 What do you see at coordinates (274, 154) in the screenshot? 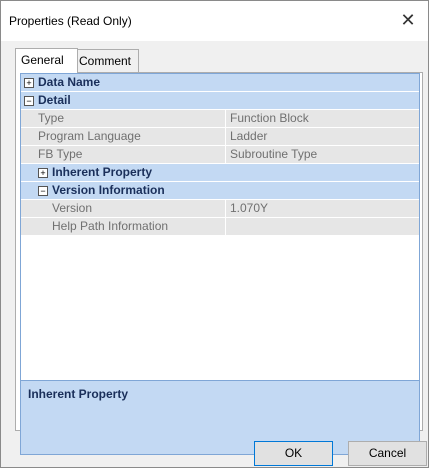
I see `property-value: Subroutine Type` at bounding box center [274, 154].